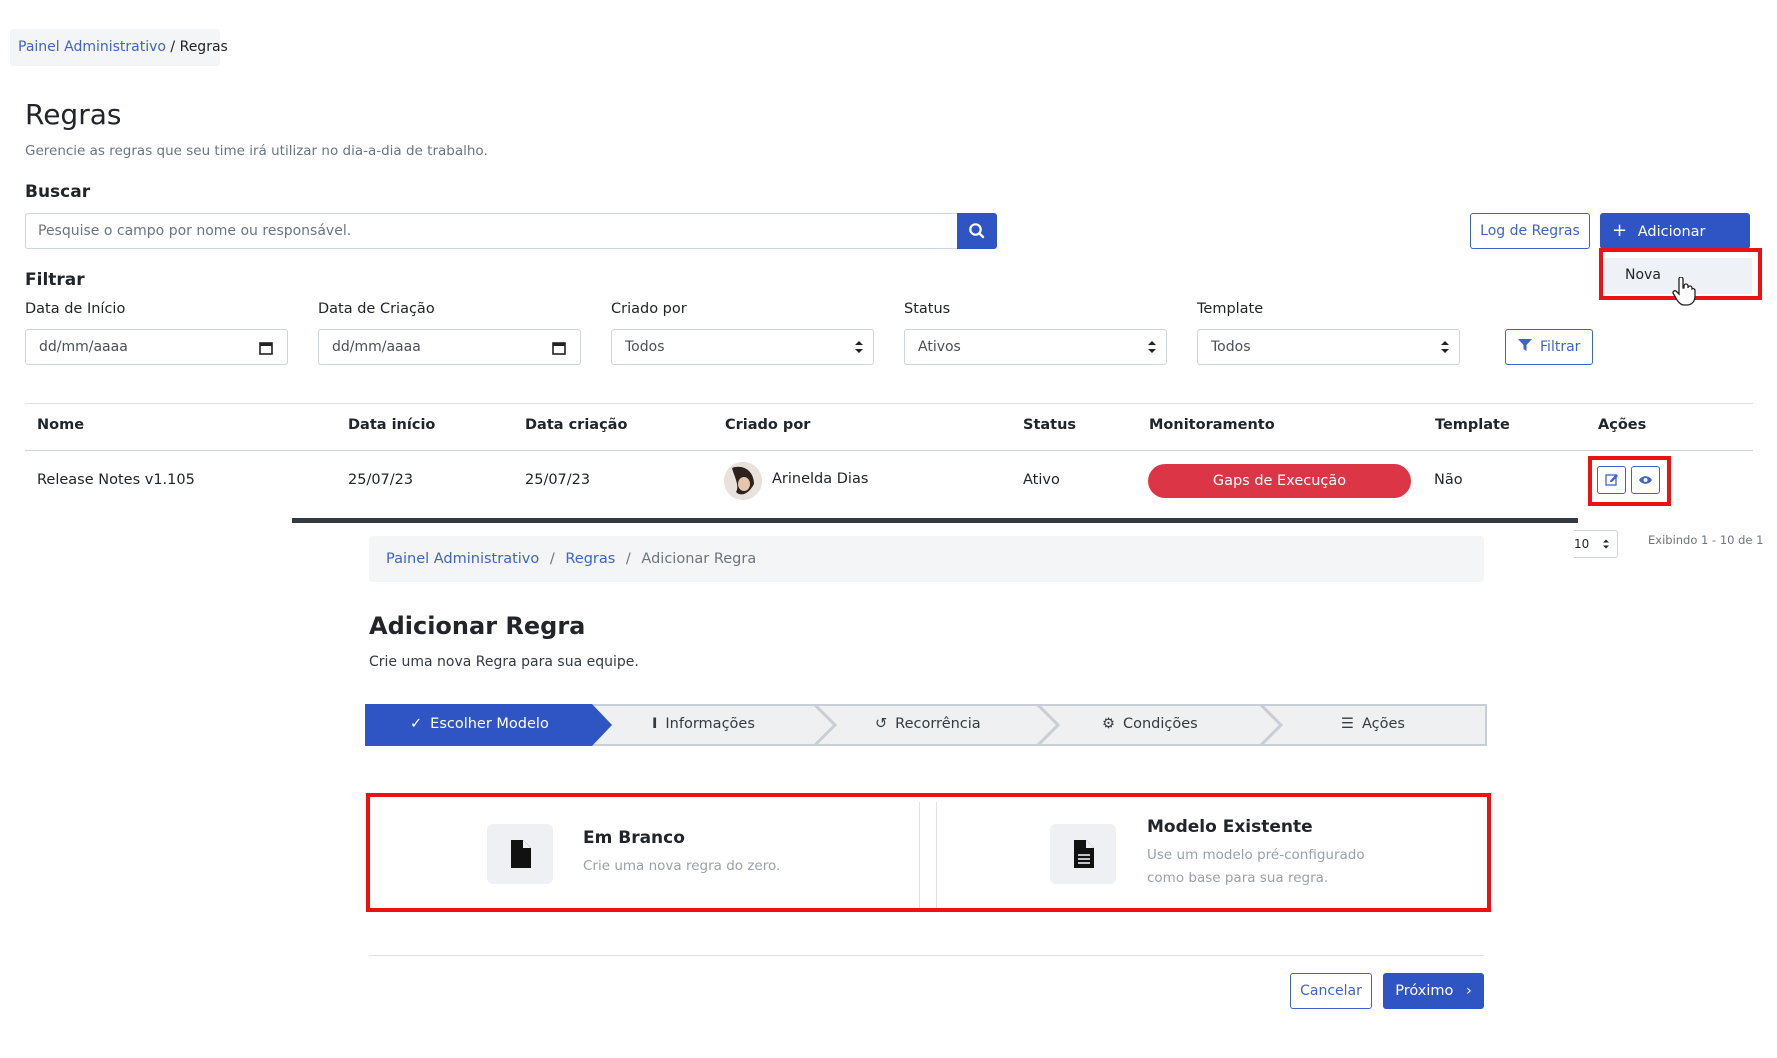 The image size is (1777, 1058). Describe the element at coordinates (935, 520) in the screenshot. I see `screenshot-divider` at that location.